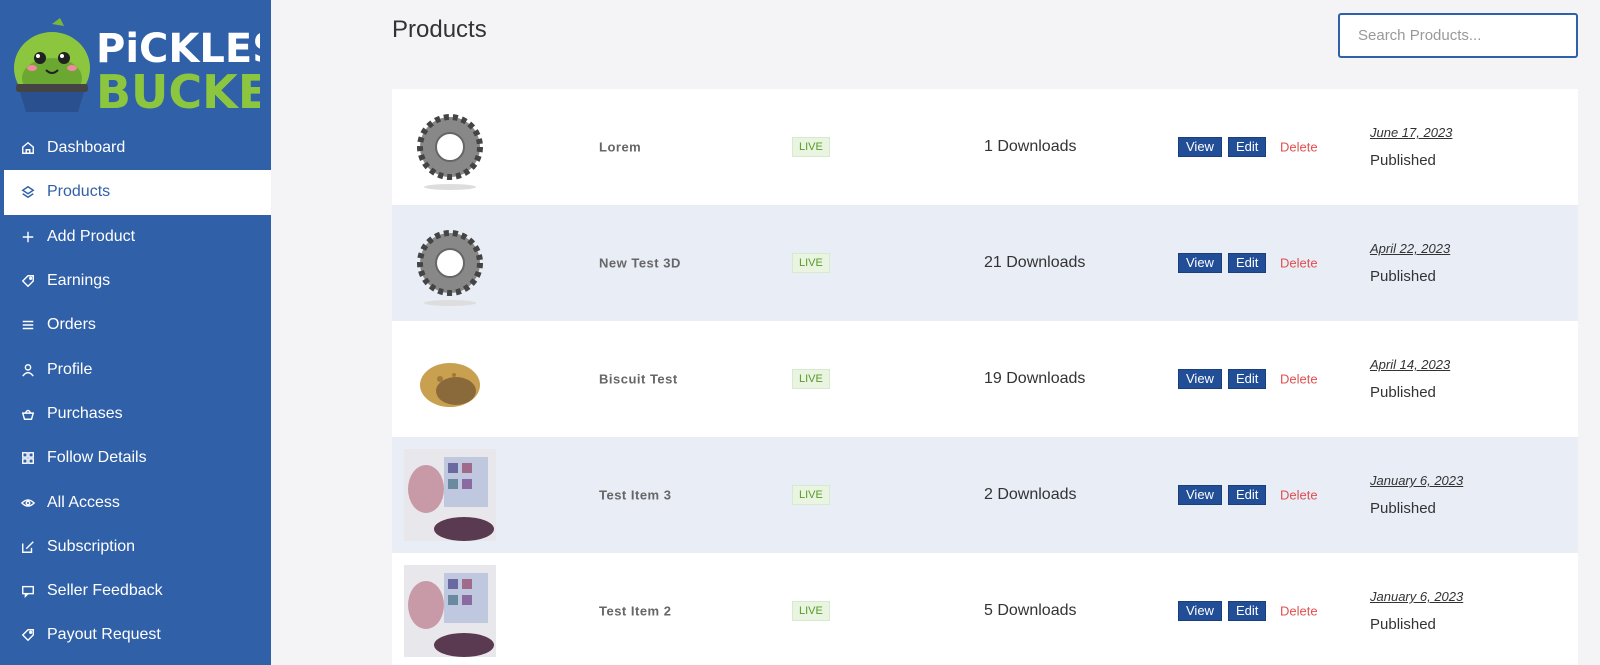 The width and height of the screenshot is (1600, 665). Describe the element at coordinates (1458, 35) in the screenshot. I see `search-input` at that location.